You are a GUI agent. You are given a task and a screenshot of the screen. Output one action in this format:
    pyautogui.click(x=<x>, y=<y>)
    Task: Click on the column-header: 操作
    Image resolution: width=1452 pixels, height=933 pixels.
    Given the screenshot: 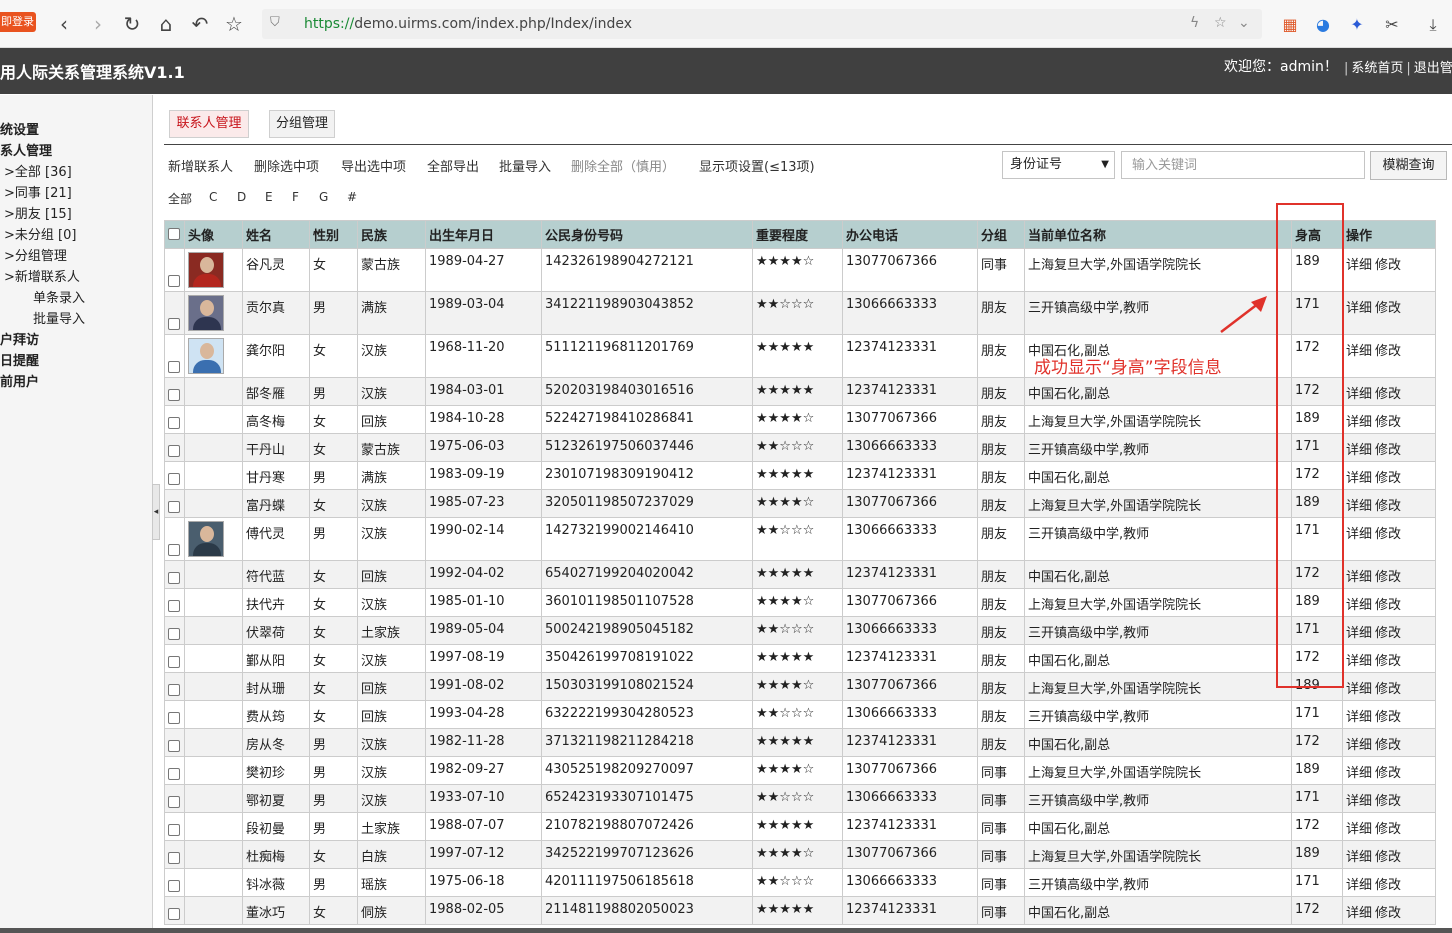 What is the action you would take?
    pyautogui.click(x=1389, y=234)
    